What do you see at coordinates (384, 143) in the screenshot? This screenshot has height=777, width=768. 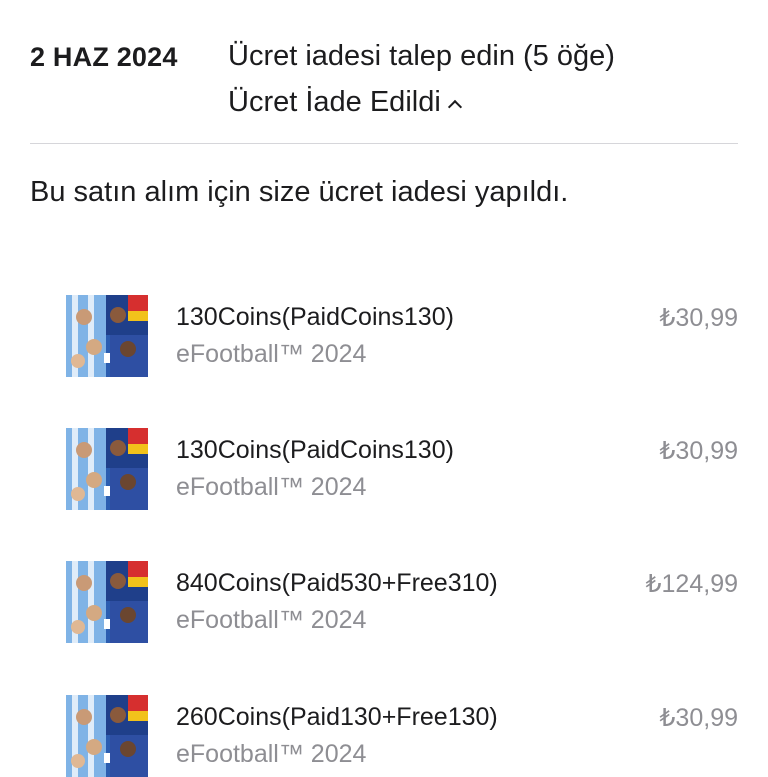 I see `divider` at bounding box center [384, 143].